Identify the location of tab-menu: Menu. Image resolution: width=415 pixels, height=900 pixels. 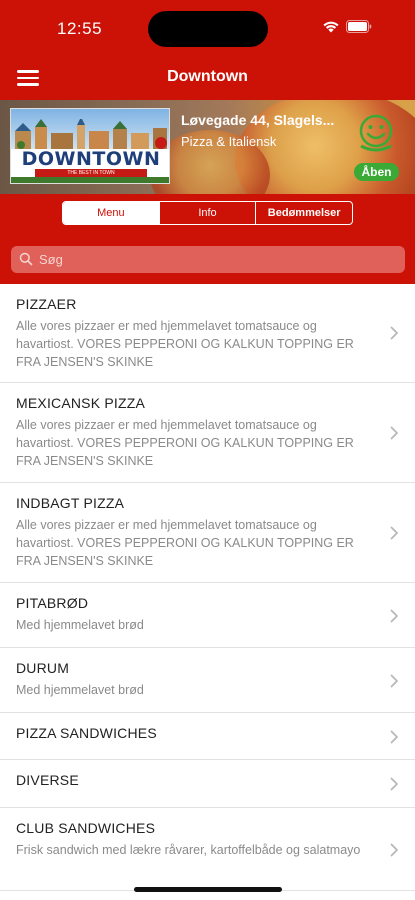
(111, 213).